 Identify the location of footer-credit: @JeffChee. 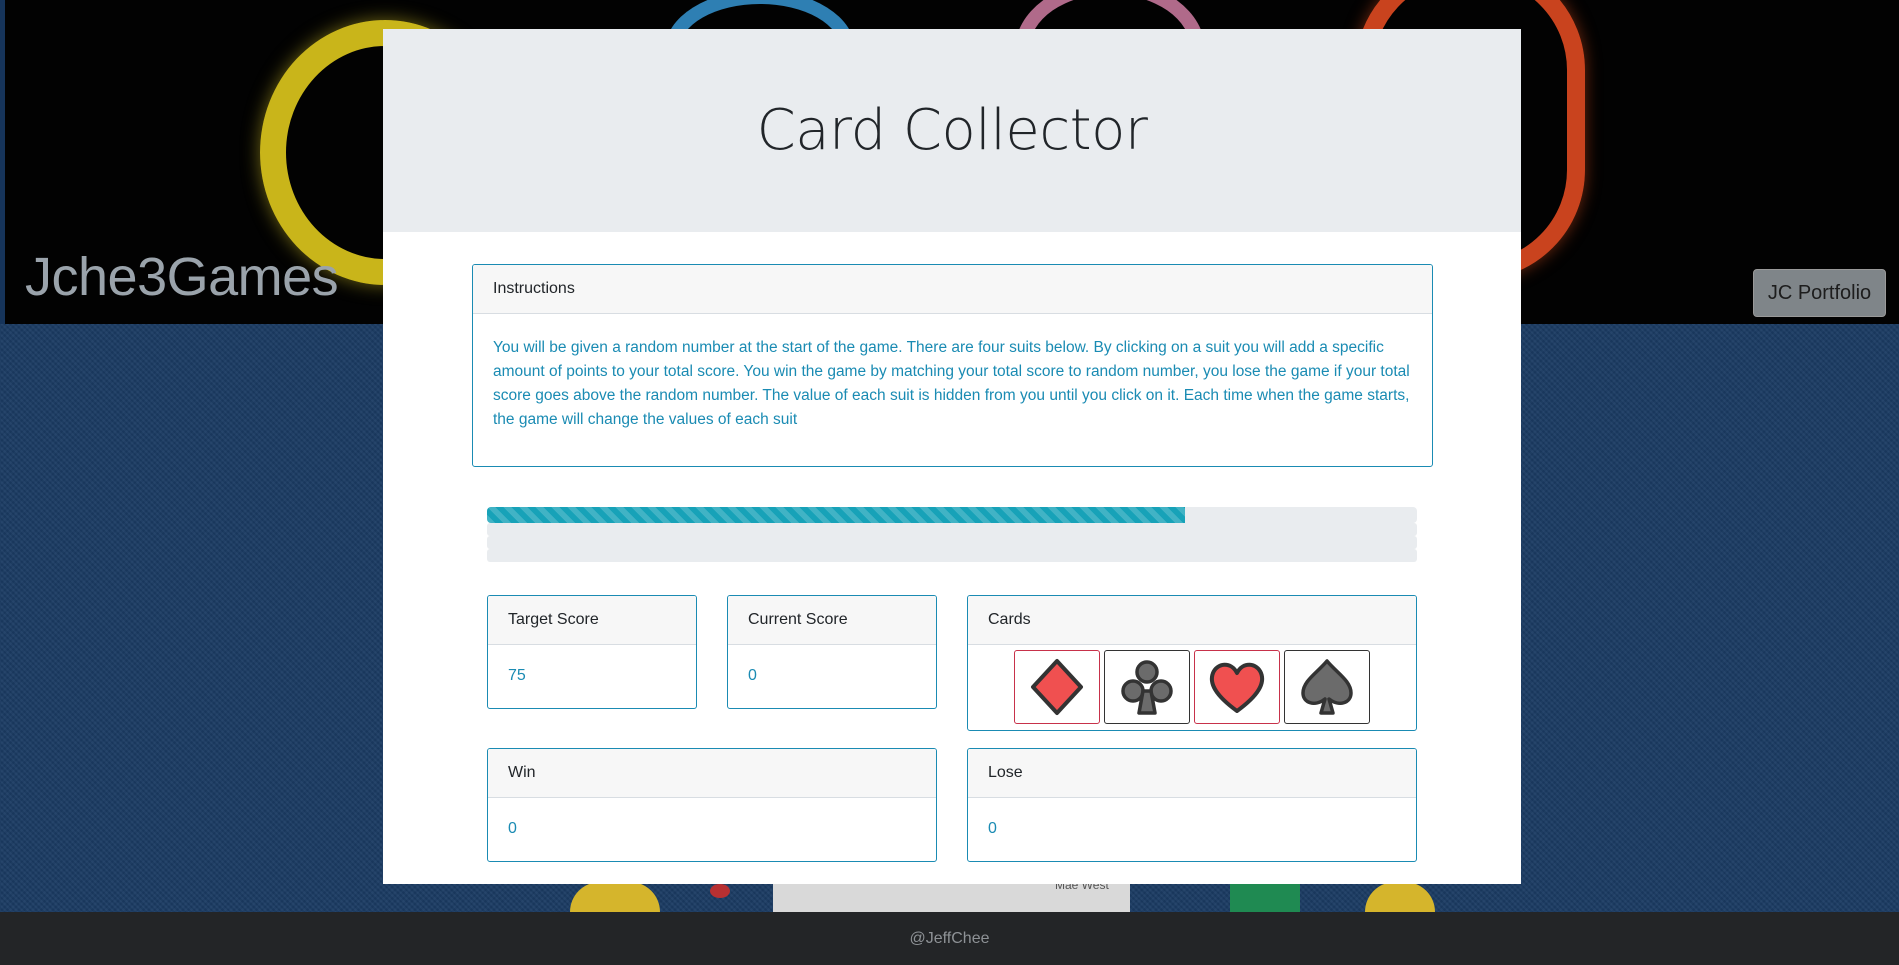
(950, 939).